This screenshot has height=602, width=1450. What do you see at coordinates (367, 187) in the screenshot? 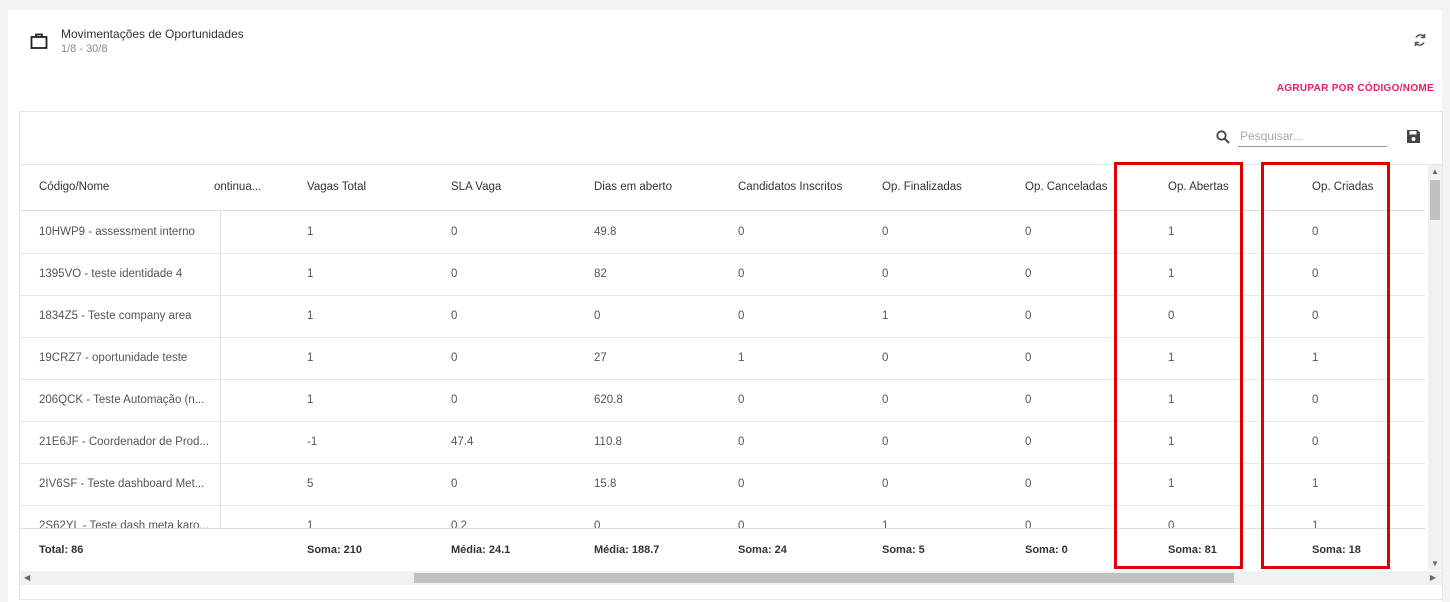
I see `column-header-vagas-total: Vagas Total` at bounding box center [367, 187].